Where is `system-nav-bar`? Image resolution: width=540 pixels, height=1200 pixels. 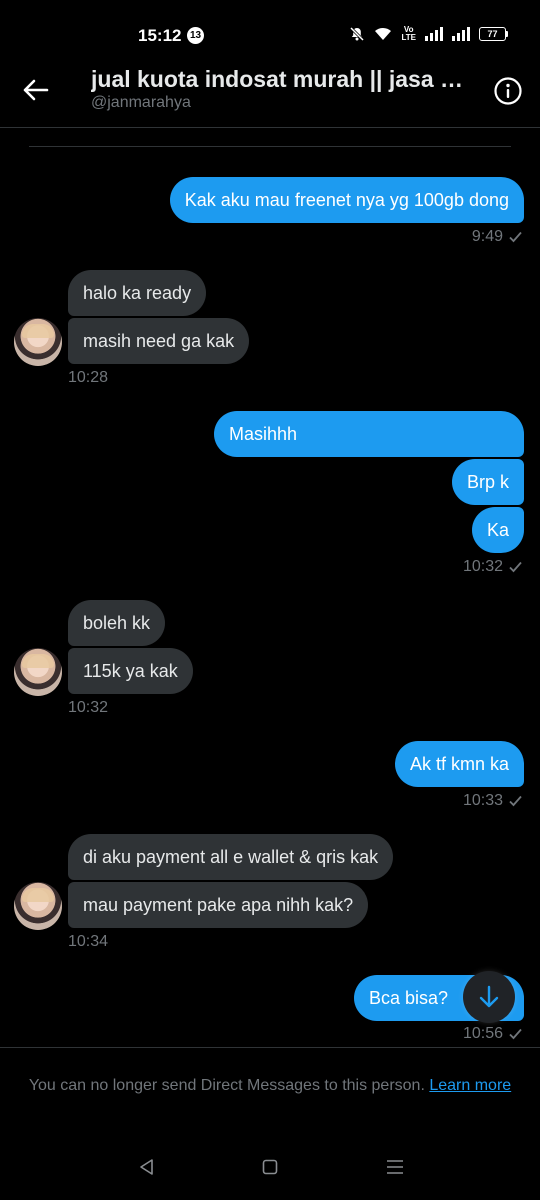 system-nav-bar is located at coordinates (270, 1166).